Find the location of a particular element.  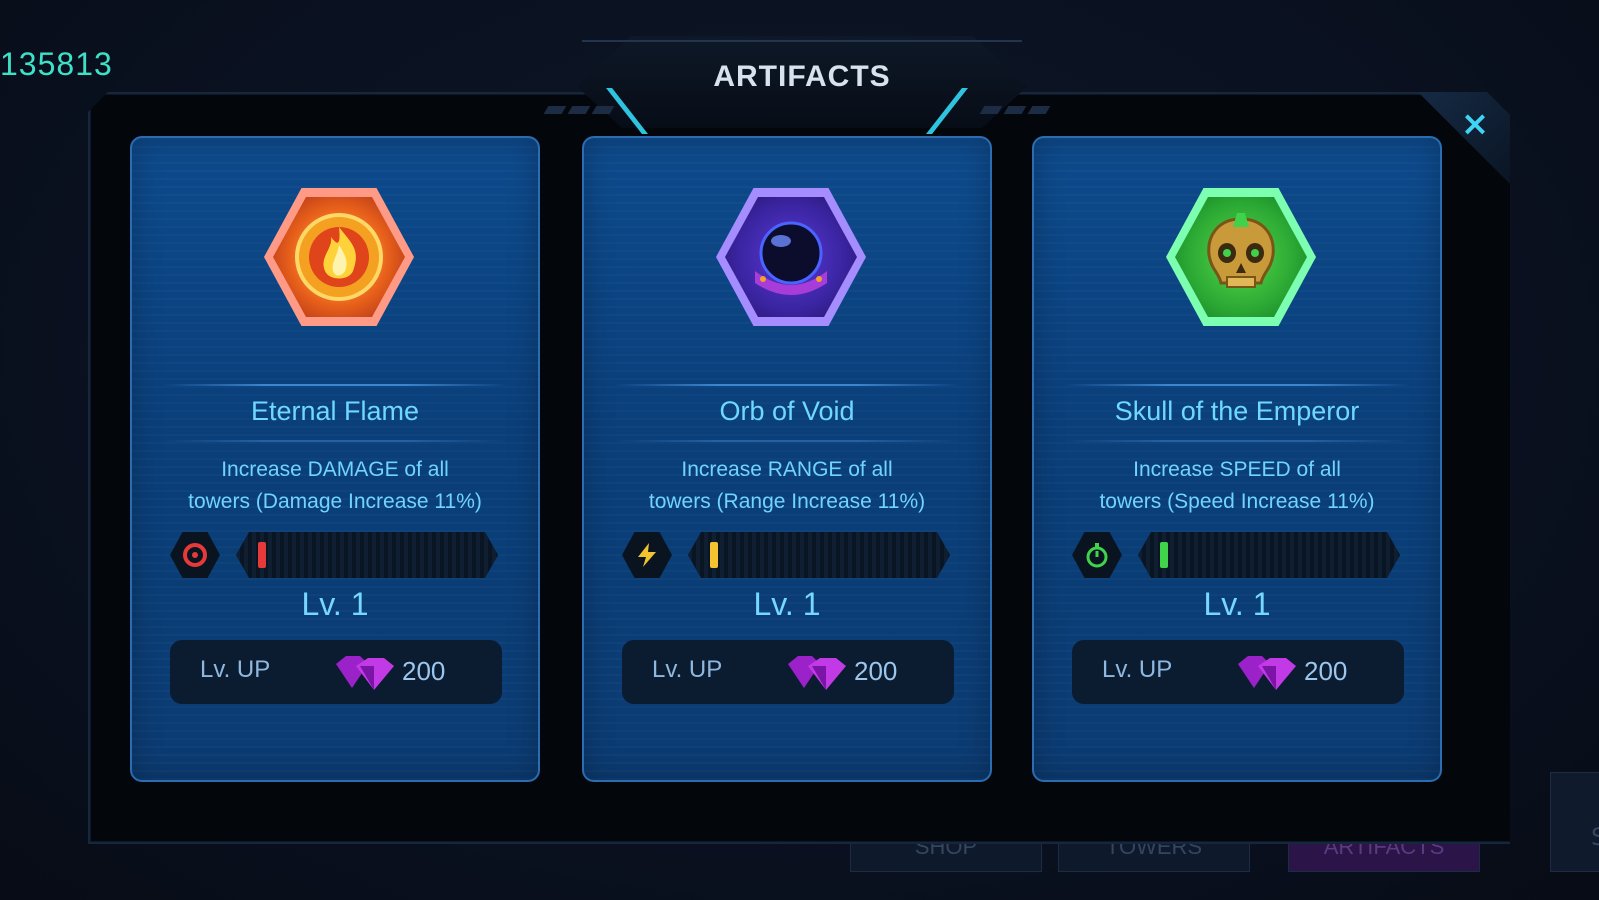

desc-line: towers (Range Increase 11%) is located at coordinates (787, 501).